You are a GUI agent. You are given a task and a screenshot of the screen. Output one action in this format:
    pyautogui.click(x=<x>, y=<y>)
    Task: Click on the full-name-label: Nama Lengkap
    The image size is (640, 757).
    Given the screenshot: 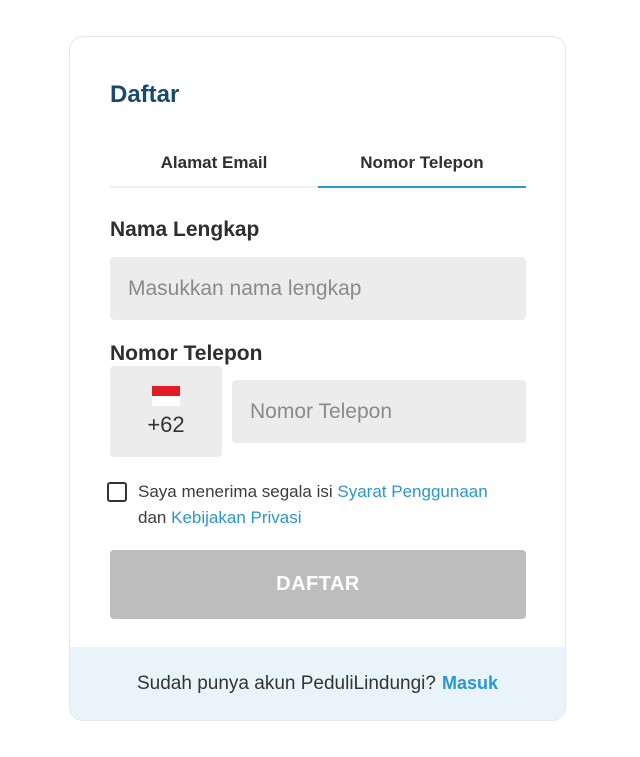 What is the action you would take?
    pyautogui.click(x=185, y=229)
    